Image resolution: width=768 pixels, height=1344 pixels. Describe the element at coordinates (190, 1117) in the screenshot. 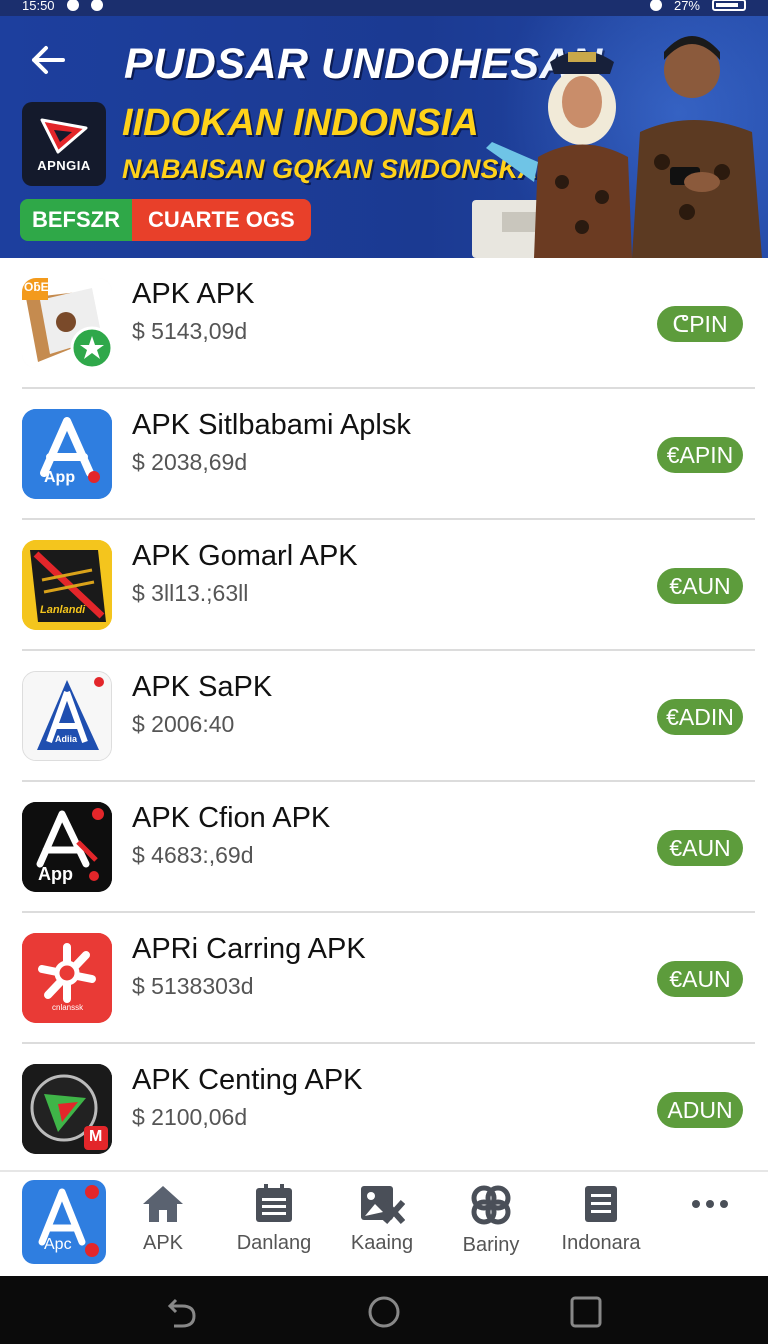

I see `app-price: $ 2100,06d` at that location.